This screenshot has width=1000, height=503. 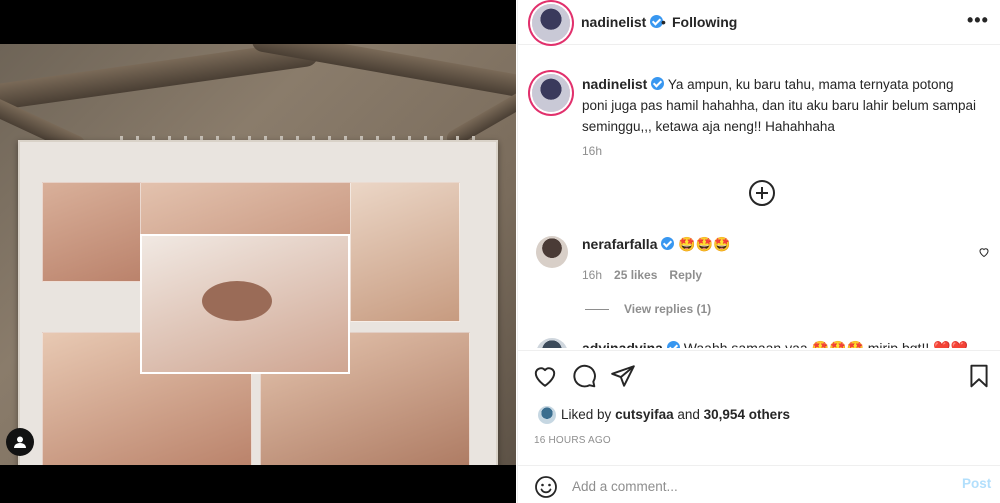 What do you see at coordinates (405, 252) in the screenshot?
I see `old-photo` at bounding box center [405, 252].